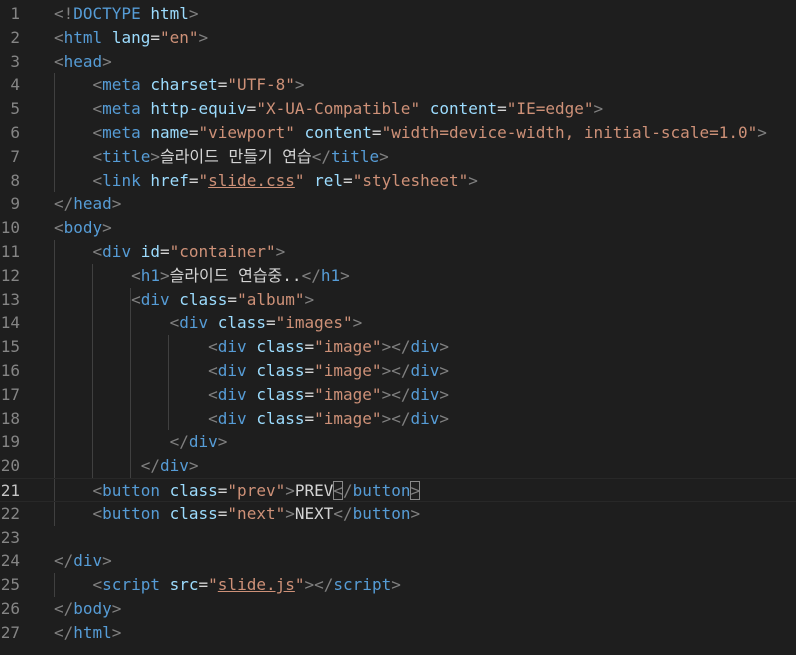 The width and height of the screenshot is (796, 655). I want to click on code-line: 16 <div class="image"></div>, so click(398, 370).